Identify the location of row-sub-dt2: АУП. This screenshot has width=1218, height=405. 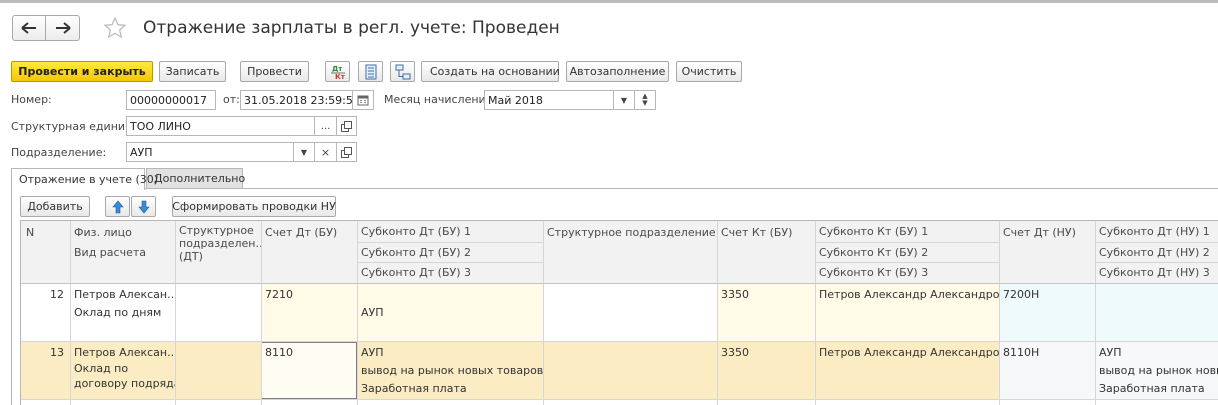
(372, 312).